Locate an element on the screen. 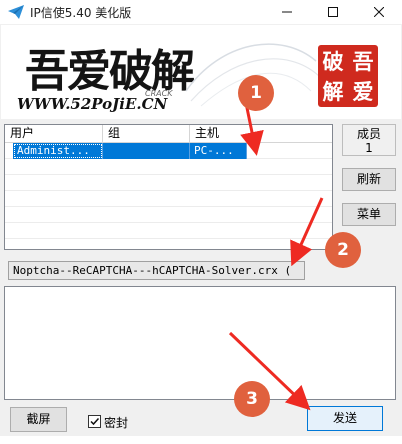  annotation-marker-1: 1 is located at coordinates (256, 93).